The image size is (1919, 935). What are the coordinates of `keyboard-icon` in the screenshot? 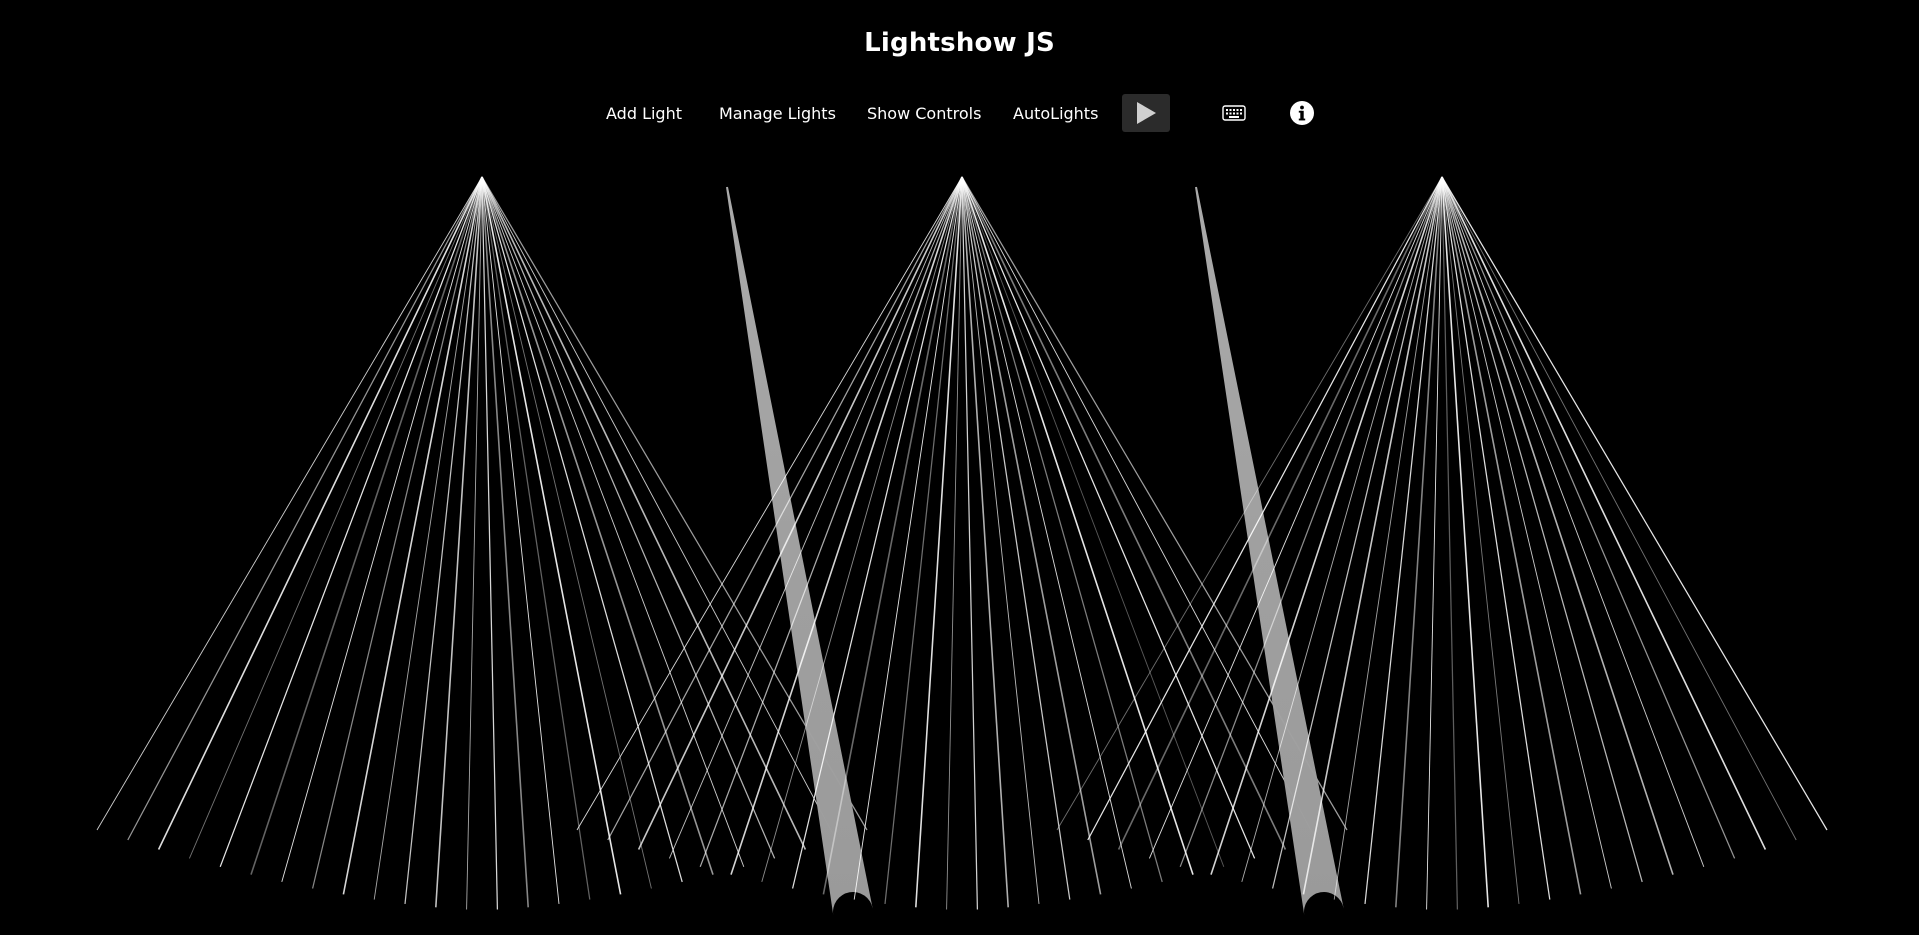 It's located at (1234, 113).